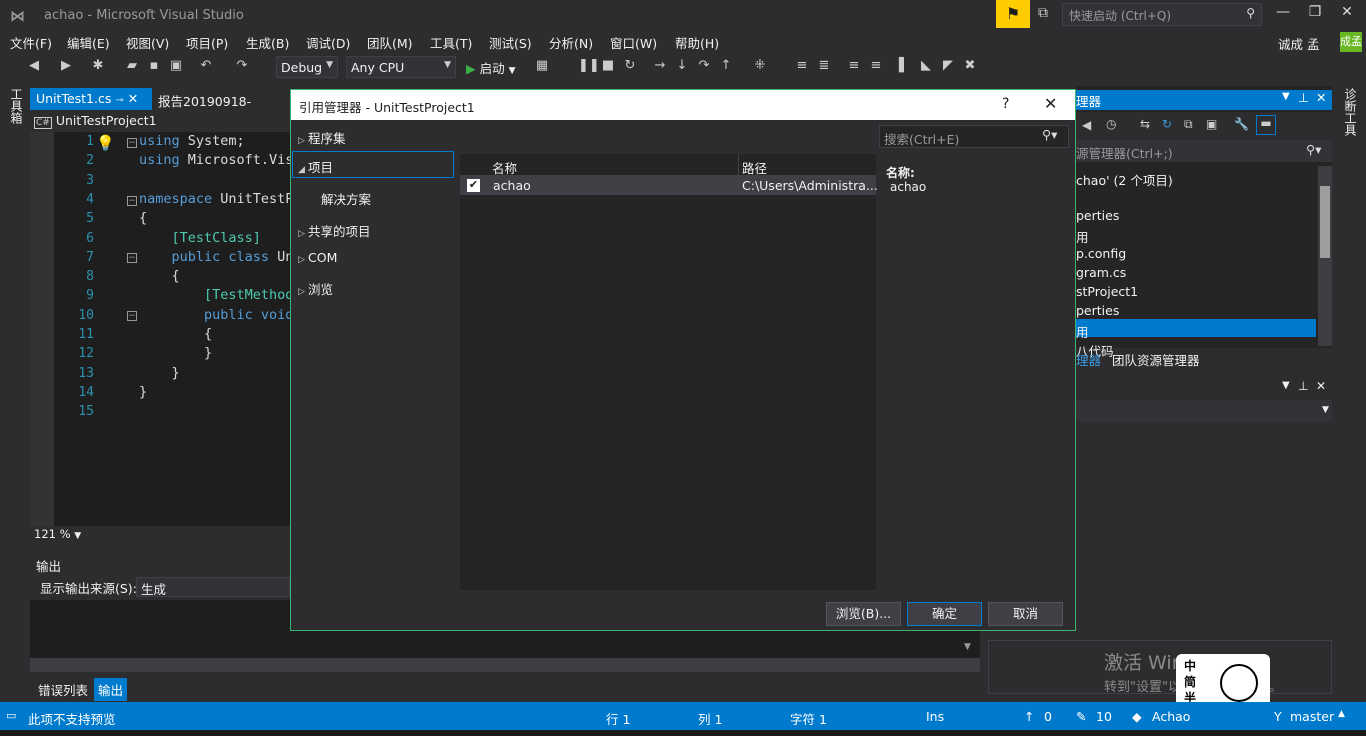 Image resolution: width=1366 pixels, height=736 pixels. I want to click on tree-item: 用, so click(1196, 331).